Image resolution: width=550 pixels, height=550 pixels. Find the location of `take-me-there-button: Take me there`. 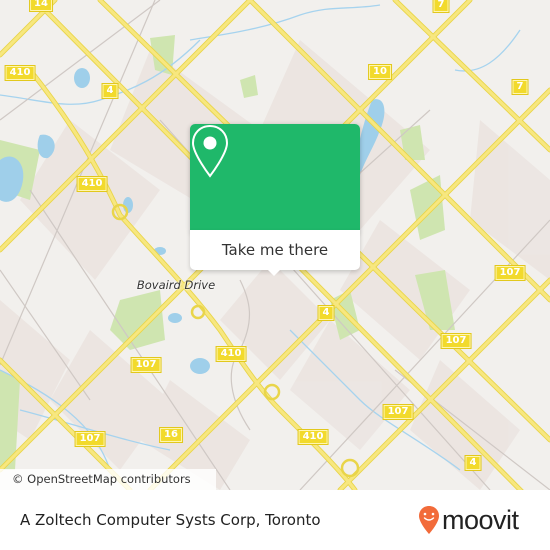

take-me-there-button: Take me there is located at coordinates (275, 250).